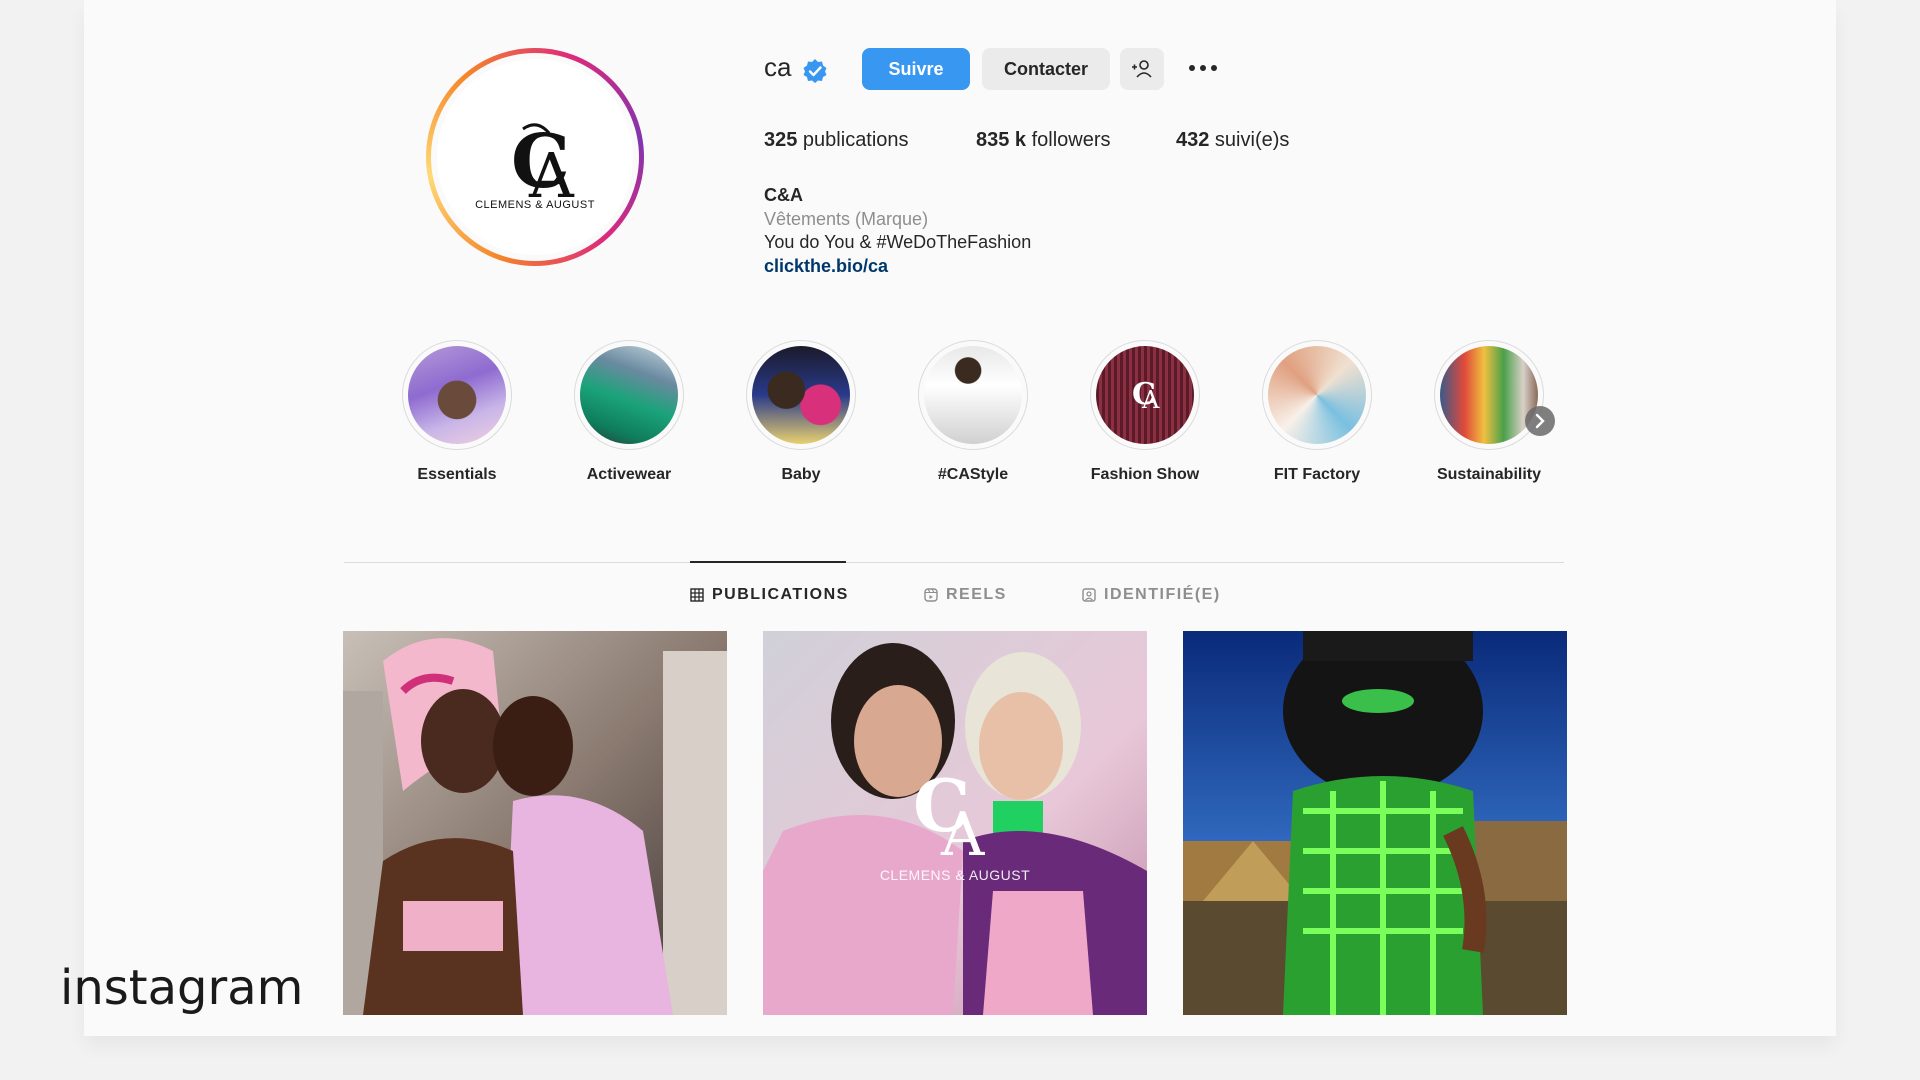  I want to click on instagram-watermark: instagram, so click(182, 988).